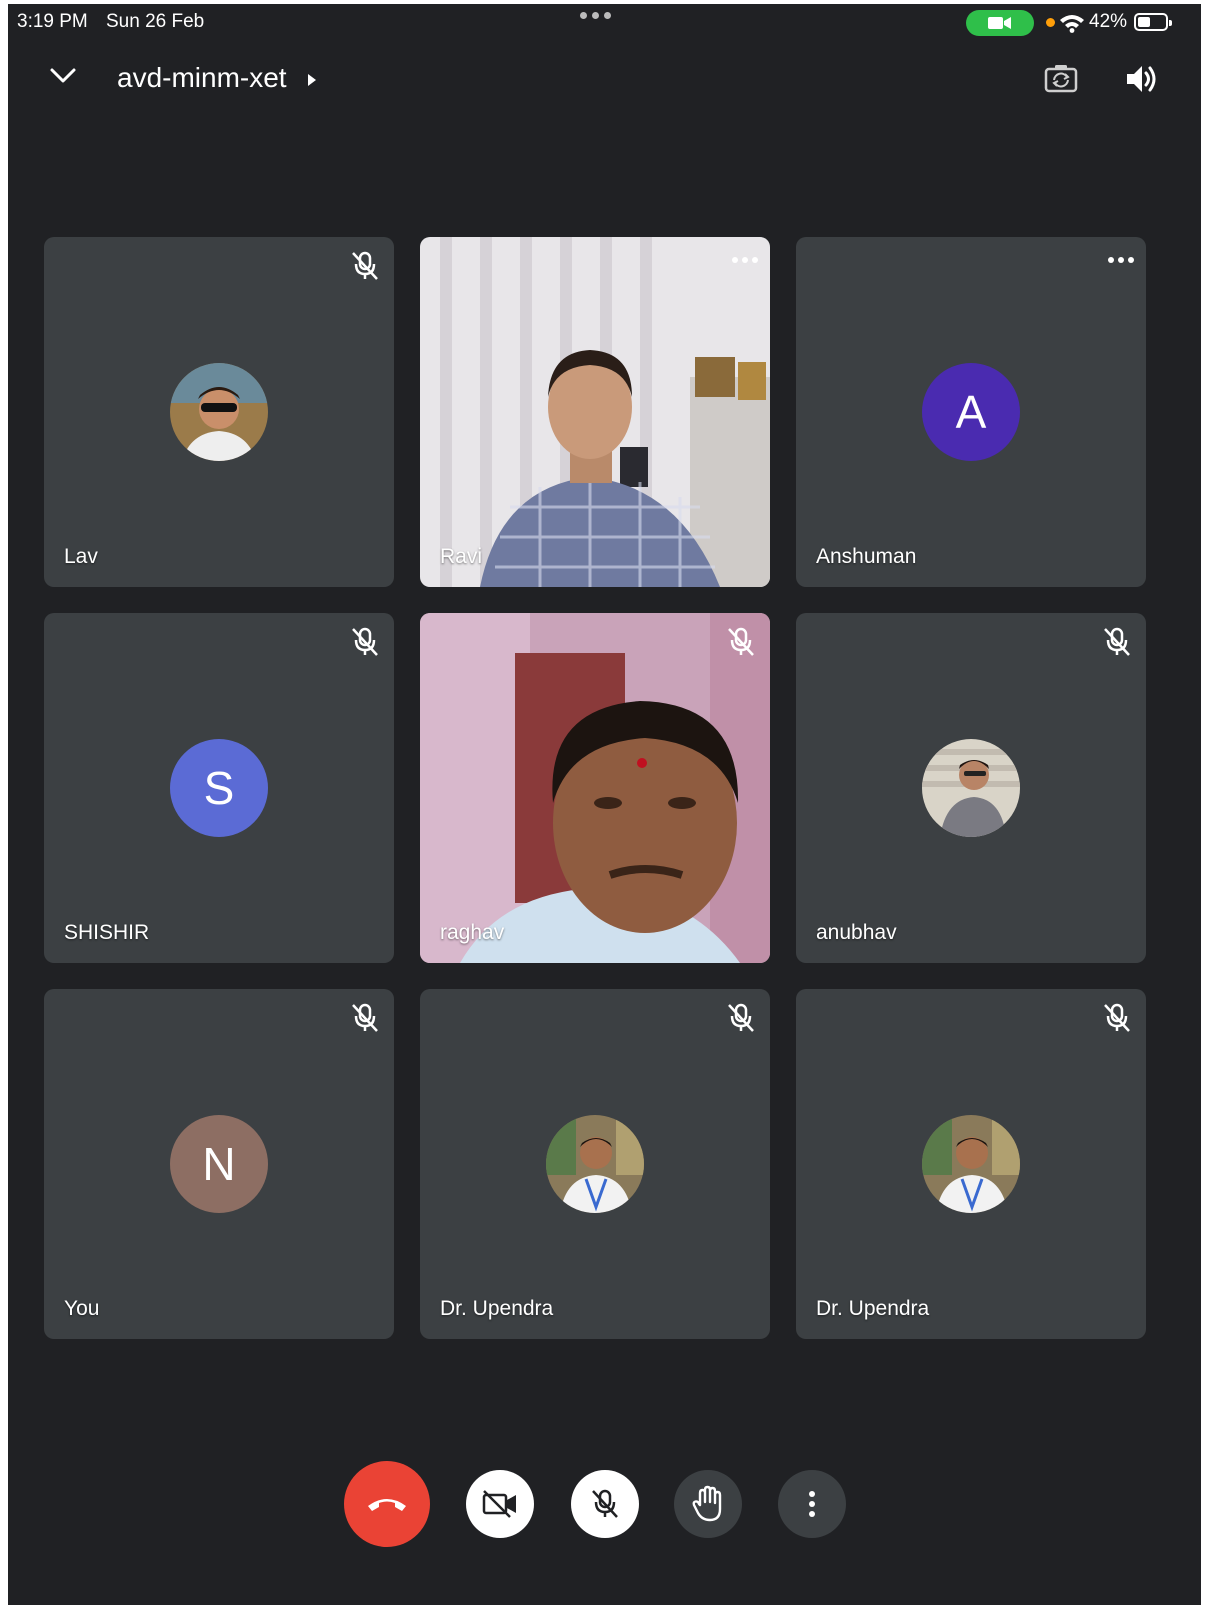 The width and height of the screenshot is (1209, 1605). What do you see at coordinates (155, 21) in the screenshot?
I see `status-date: Sun 26 Feb` at bounding box center [155, 21].